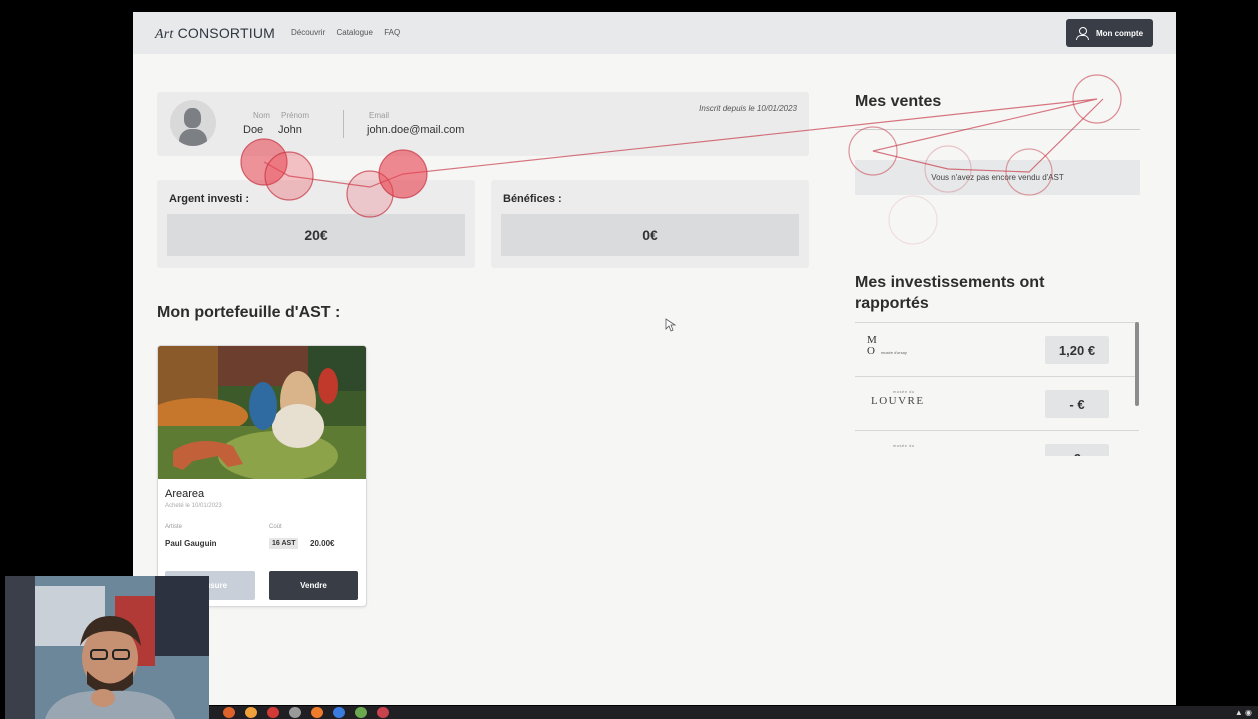  I want to click on webcam-feed, so click(107, 647).